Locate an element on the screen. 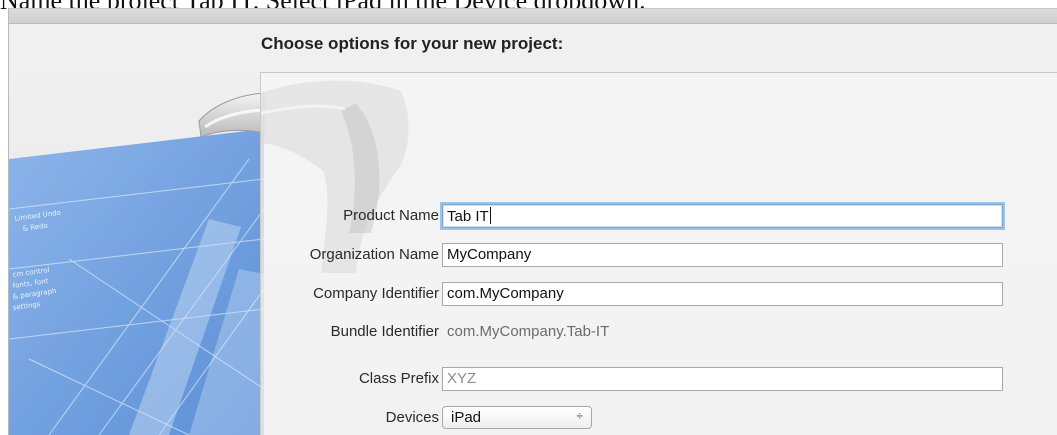 The height and width of the screenshot is (435, 1057). product-name-value: Tab IT is located at coordinates (468, 216).